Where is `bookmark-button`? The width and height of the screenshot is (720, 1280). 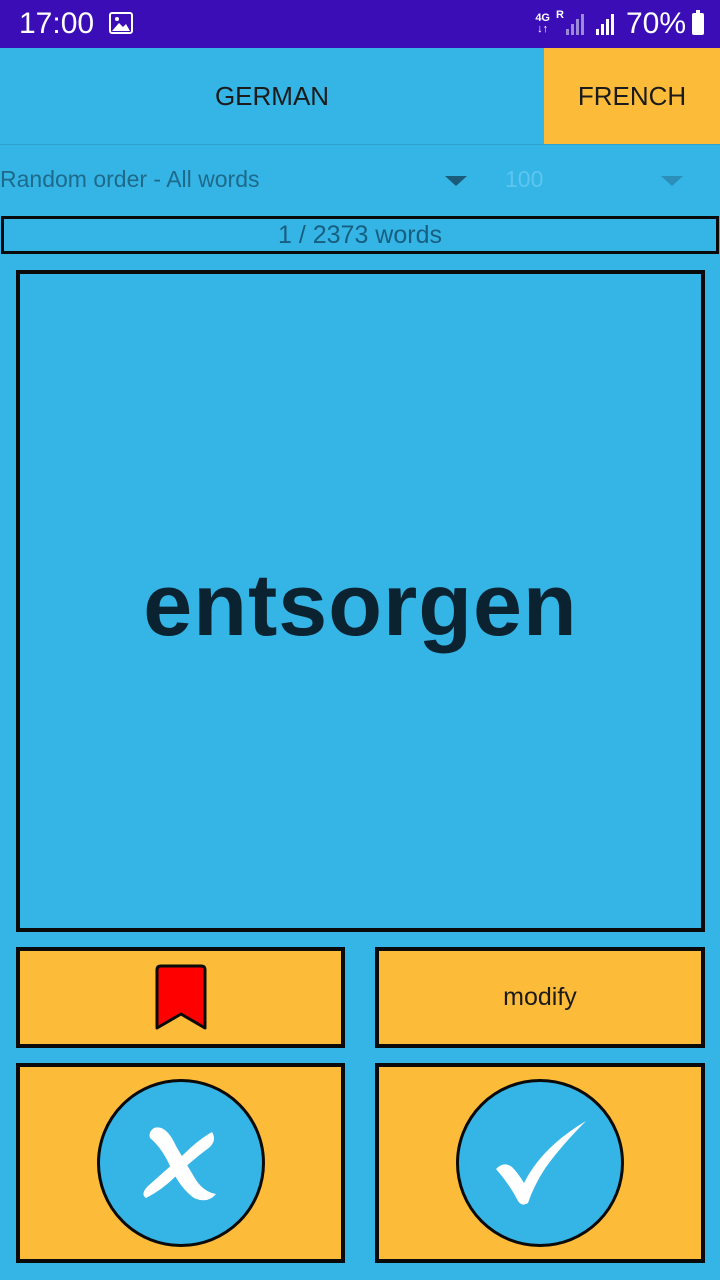 bookmark-button is located at coordinates (180, 997).